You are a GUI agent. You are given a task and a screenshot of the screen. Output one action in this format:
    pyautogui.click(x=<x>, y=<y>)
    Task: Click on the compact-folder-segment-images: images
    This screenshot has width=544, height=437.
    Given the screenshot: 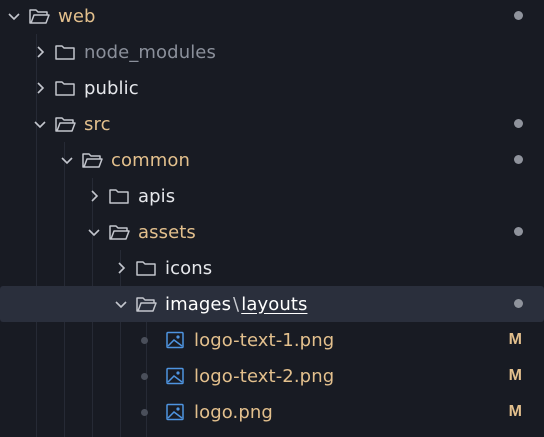 What is the action you would take?
    pyautogui.click(x=198, y=304)
    